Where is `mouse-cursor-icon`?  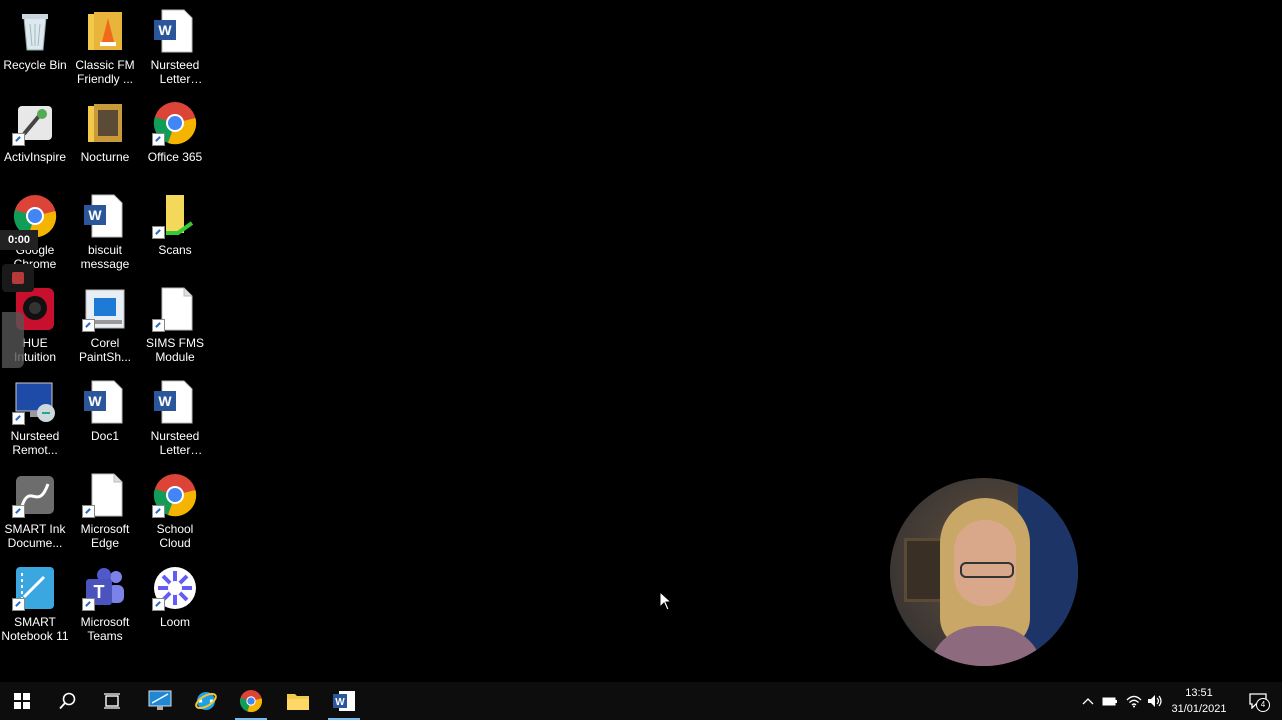
mouse-cursor-icon is located at coordinates (666, 601).